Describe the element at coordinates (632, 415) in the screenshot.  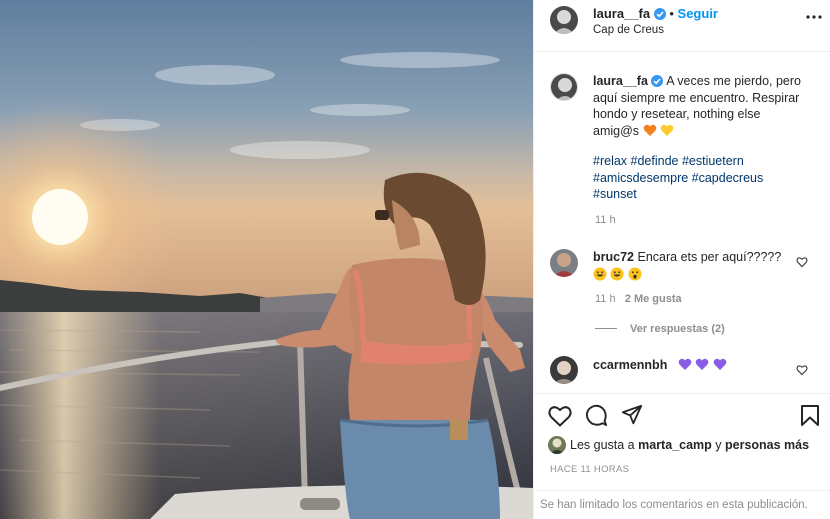
I see `send-icon` at that location.